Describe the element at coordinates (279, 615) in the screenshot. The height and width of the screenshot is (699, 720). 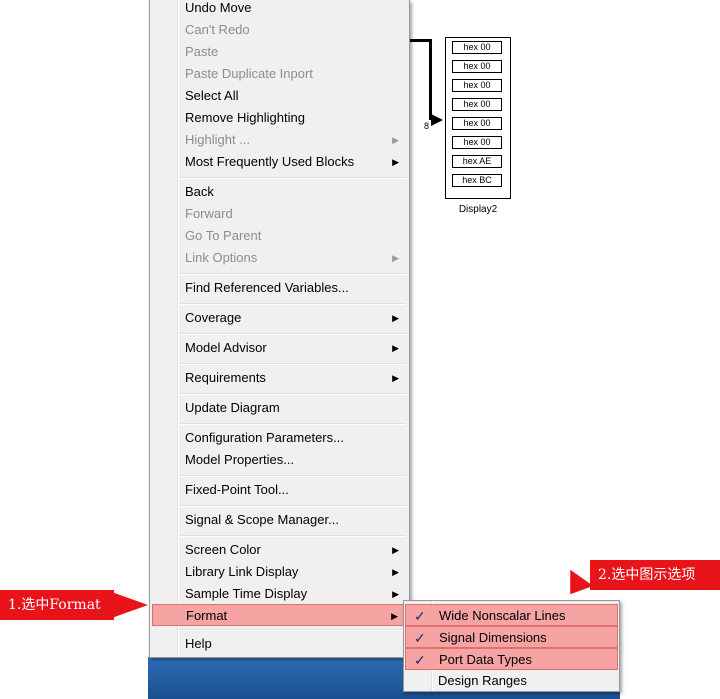
I see `menu-item-format: Format ▶` at that location.